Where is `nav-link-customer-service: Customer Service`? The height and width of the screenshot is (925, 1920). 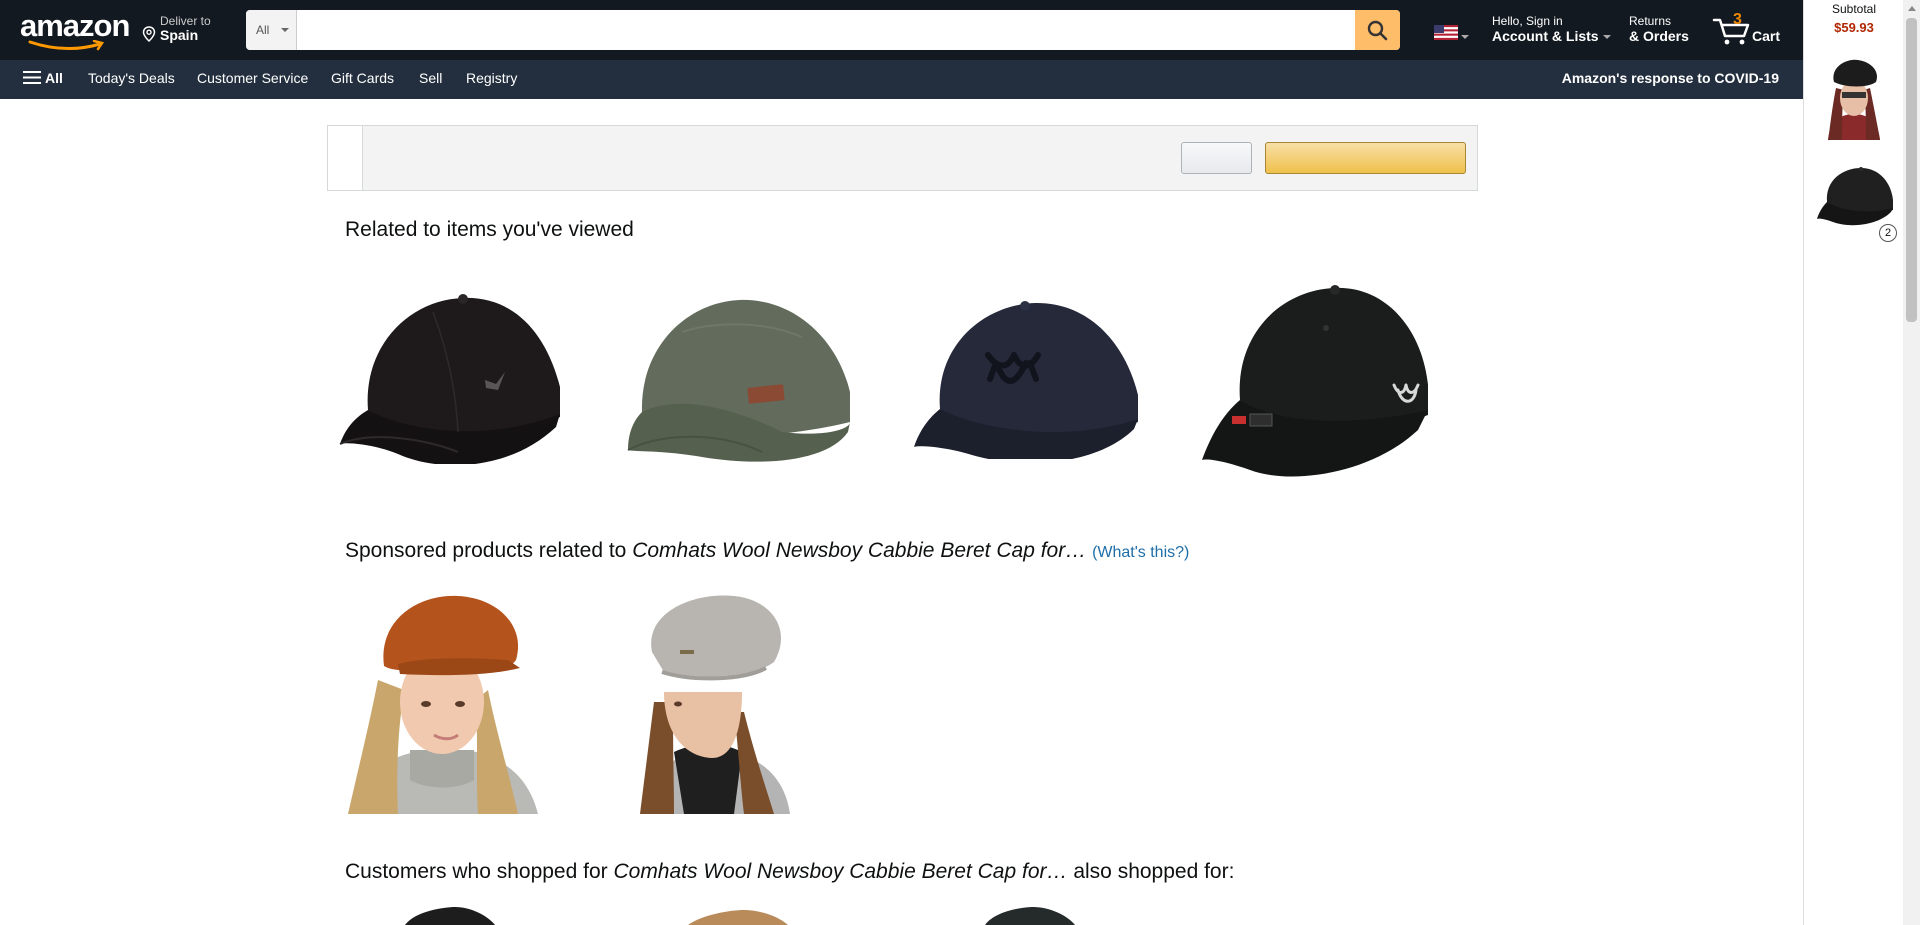 nav-link-customer-service: Customer Service is located at coordinates (252, 78).